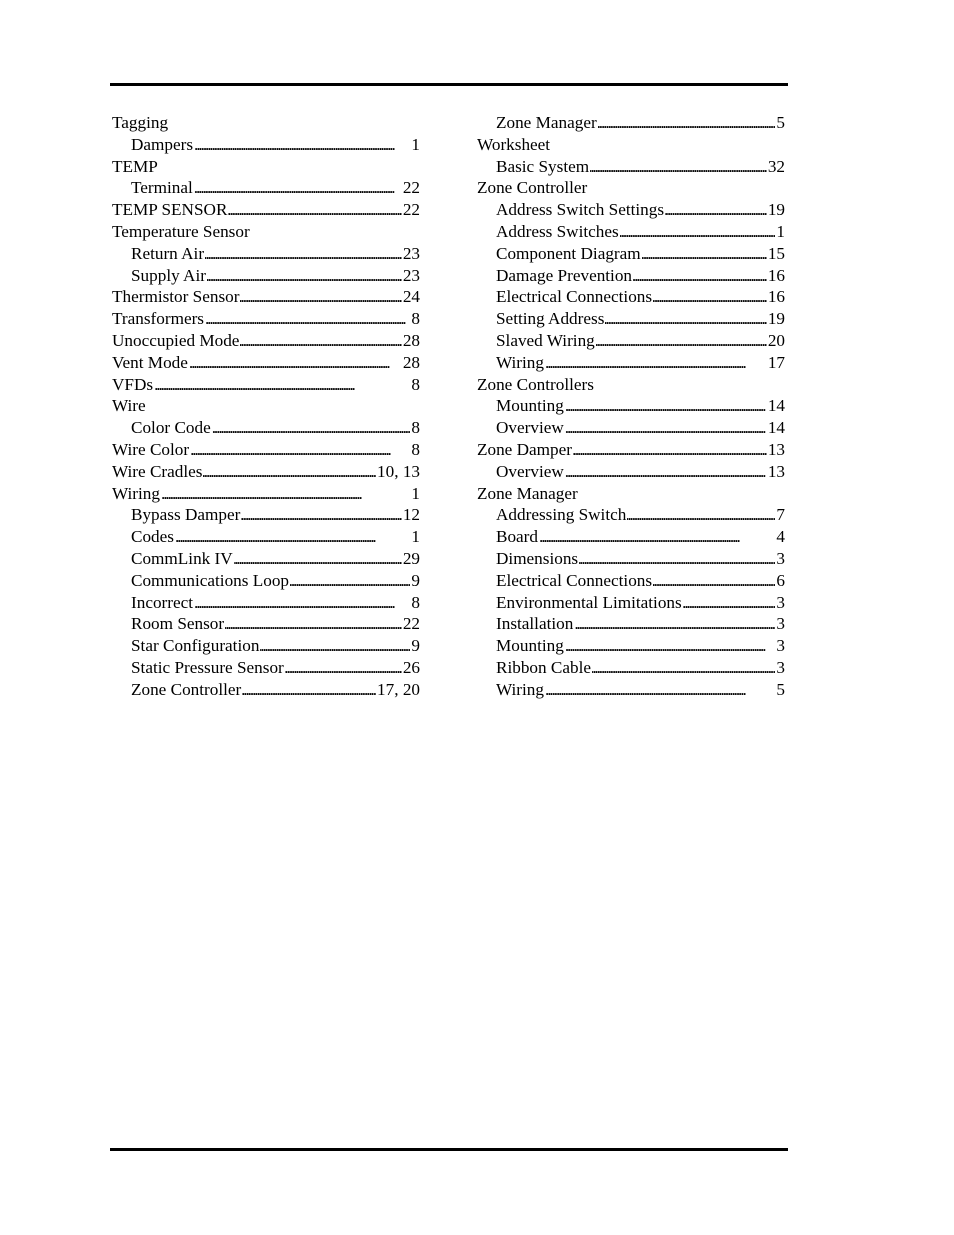 The height and width of the screenshot is (1235, 954). I want to click on index-term: Wiring, so click(520, 689).